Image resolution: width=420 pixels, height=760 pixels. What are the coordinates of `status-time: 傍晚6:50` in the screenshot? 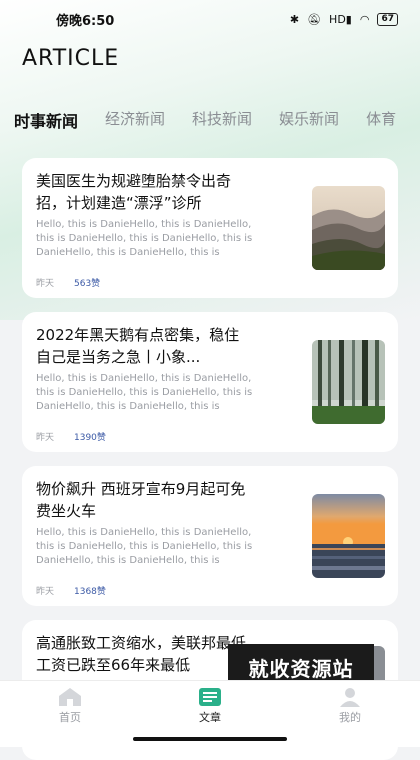 It's located at (85, 21).